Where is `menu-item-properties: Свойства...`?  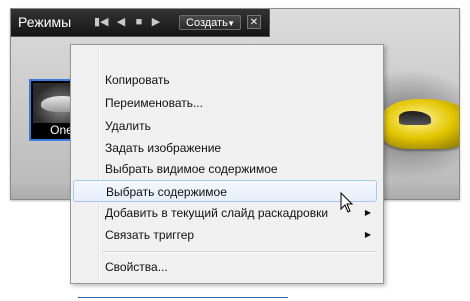 menu-item-properties: Свойства... is located at coordinates (225, 267).